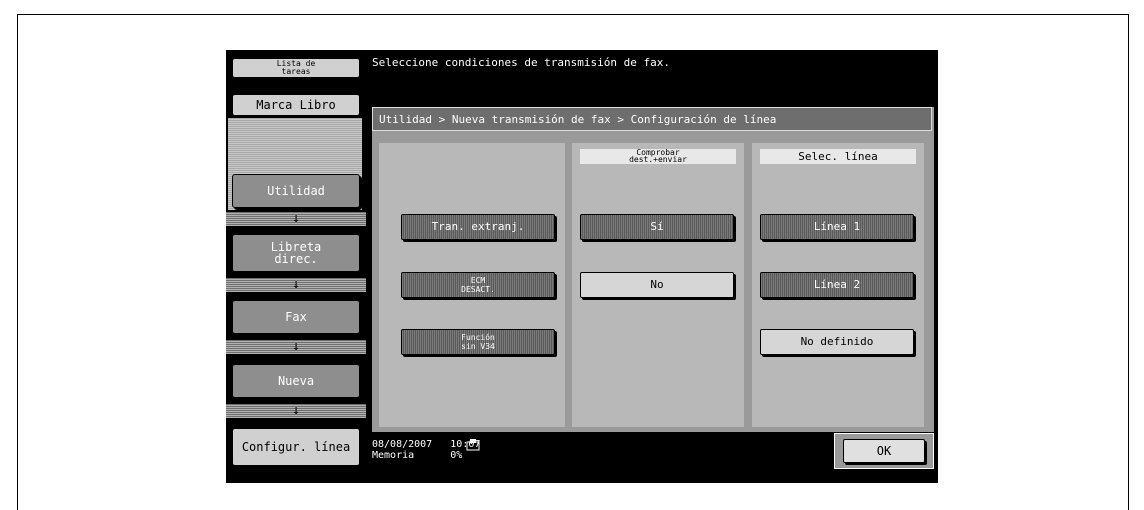  I want to click on undefined-line-button: No definido, so click(837, 342).